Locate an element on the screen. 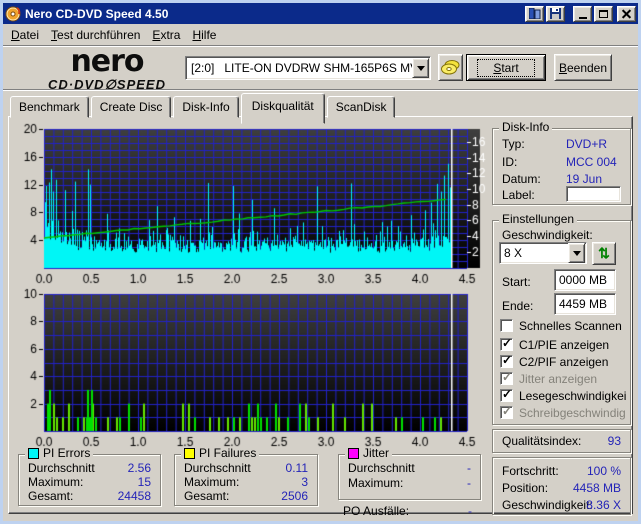  quality-index-box: Qualitätsindex: 93 is located at coordinates (561, 441).